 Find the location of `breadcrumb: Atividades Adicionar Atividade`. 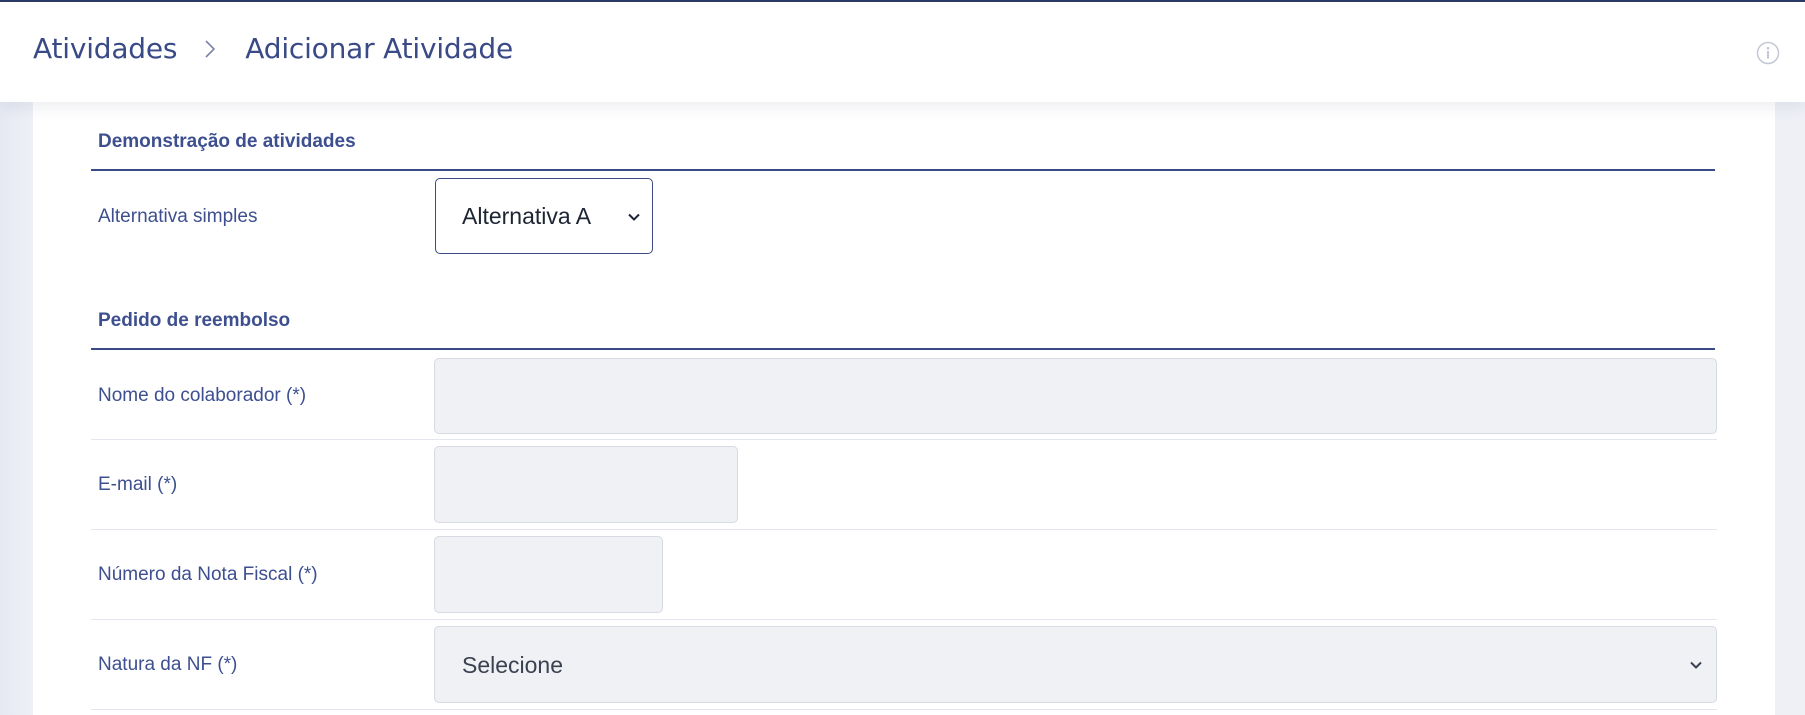

breadcrumb: Atividades Adicionar Atividade is located at coordinates (273, 48).